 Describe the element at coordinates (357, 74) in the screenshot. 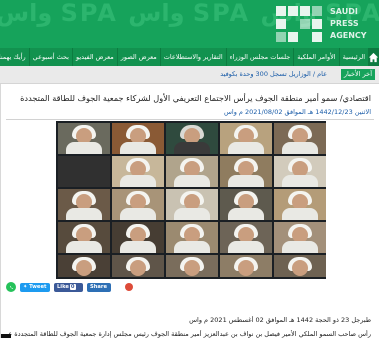

I see `latest-news-label: آخر الأخبار` at that location.